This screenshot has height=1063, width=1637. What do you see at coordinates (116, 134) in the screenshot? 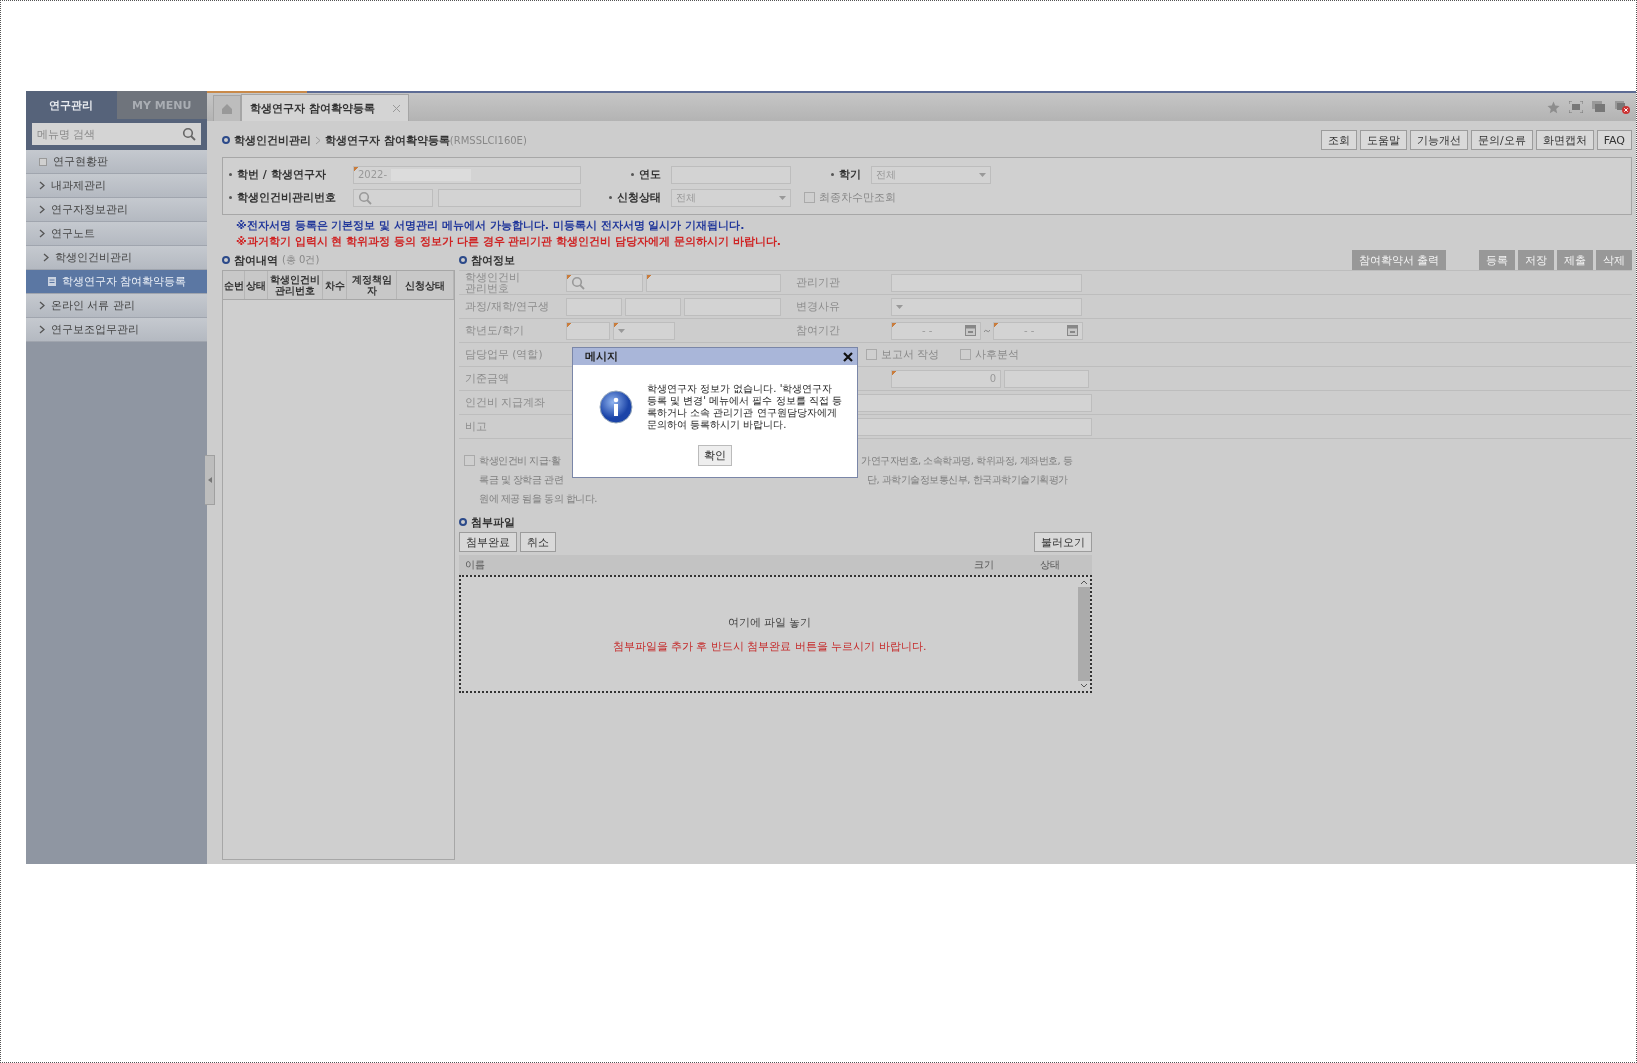
I see `search-field: 메뉴명 검색` at bounding box center [116, 134].